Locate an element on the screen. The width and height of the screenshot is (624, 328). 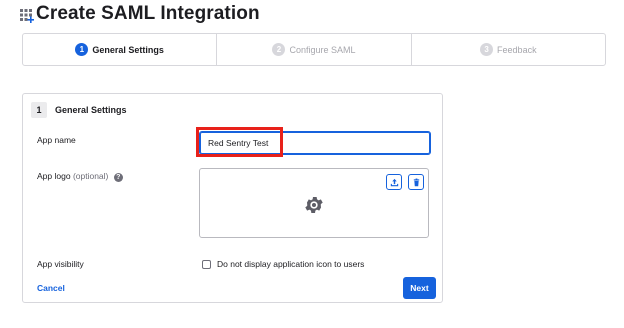
app-logo-label: App logo (optional) ? is located at coordinates (80, 176).